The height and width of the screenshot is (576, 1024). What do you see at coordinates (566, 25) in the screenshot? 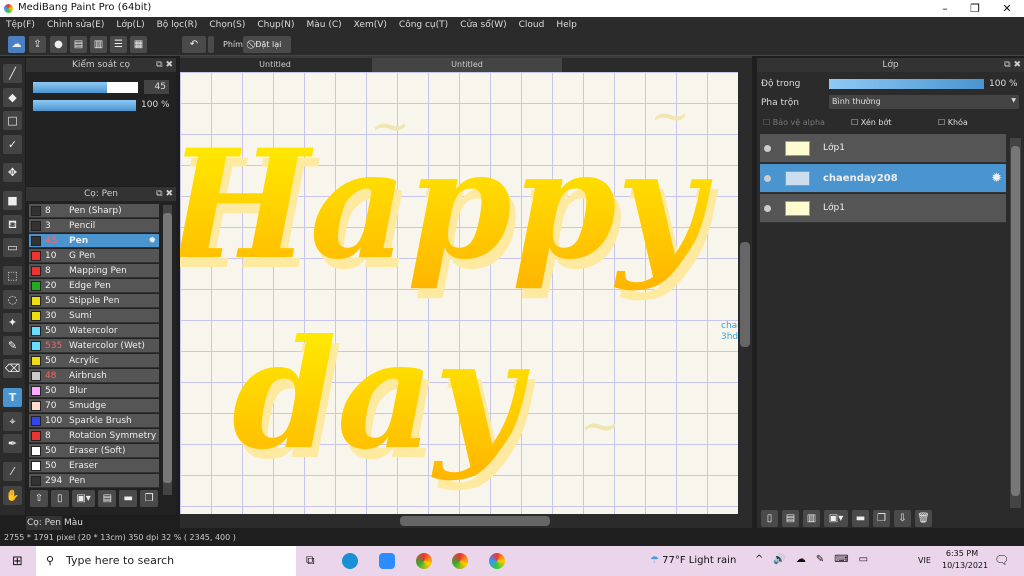
I see `menu-help: Help` at bounding box center [566, 25].